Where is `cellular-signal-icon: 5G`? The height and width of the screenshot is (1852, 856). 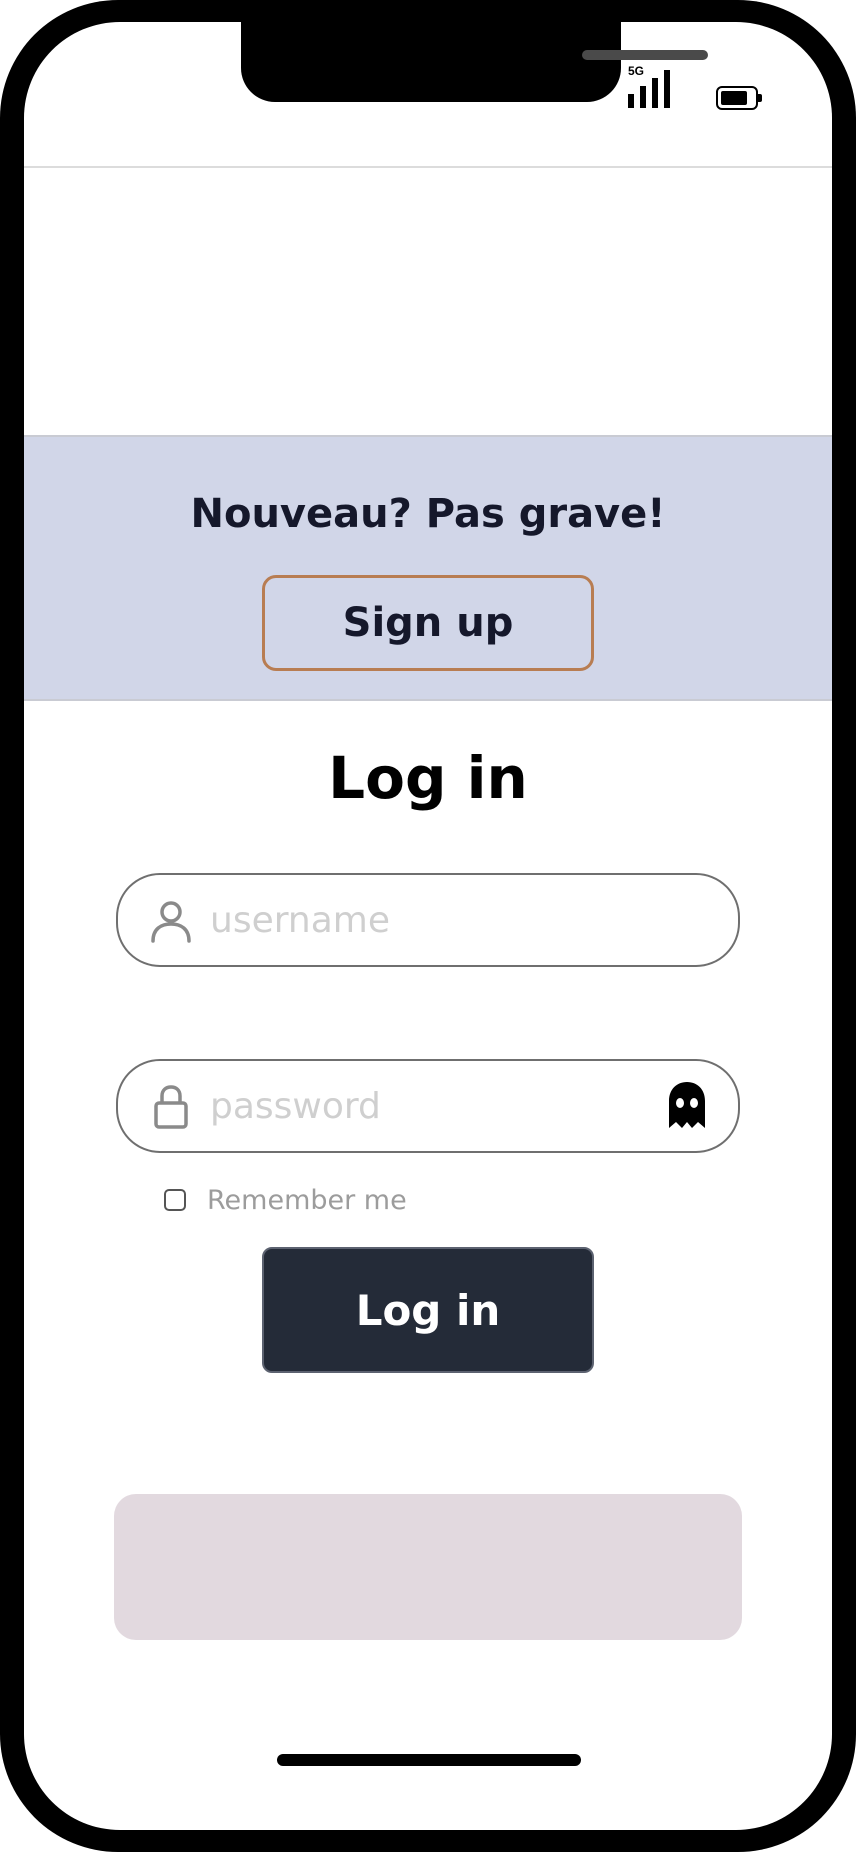
cellular-signal-icon: 5G is located at coordinates (658, 89).